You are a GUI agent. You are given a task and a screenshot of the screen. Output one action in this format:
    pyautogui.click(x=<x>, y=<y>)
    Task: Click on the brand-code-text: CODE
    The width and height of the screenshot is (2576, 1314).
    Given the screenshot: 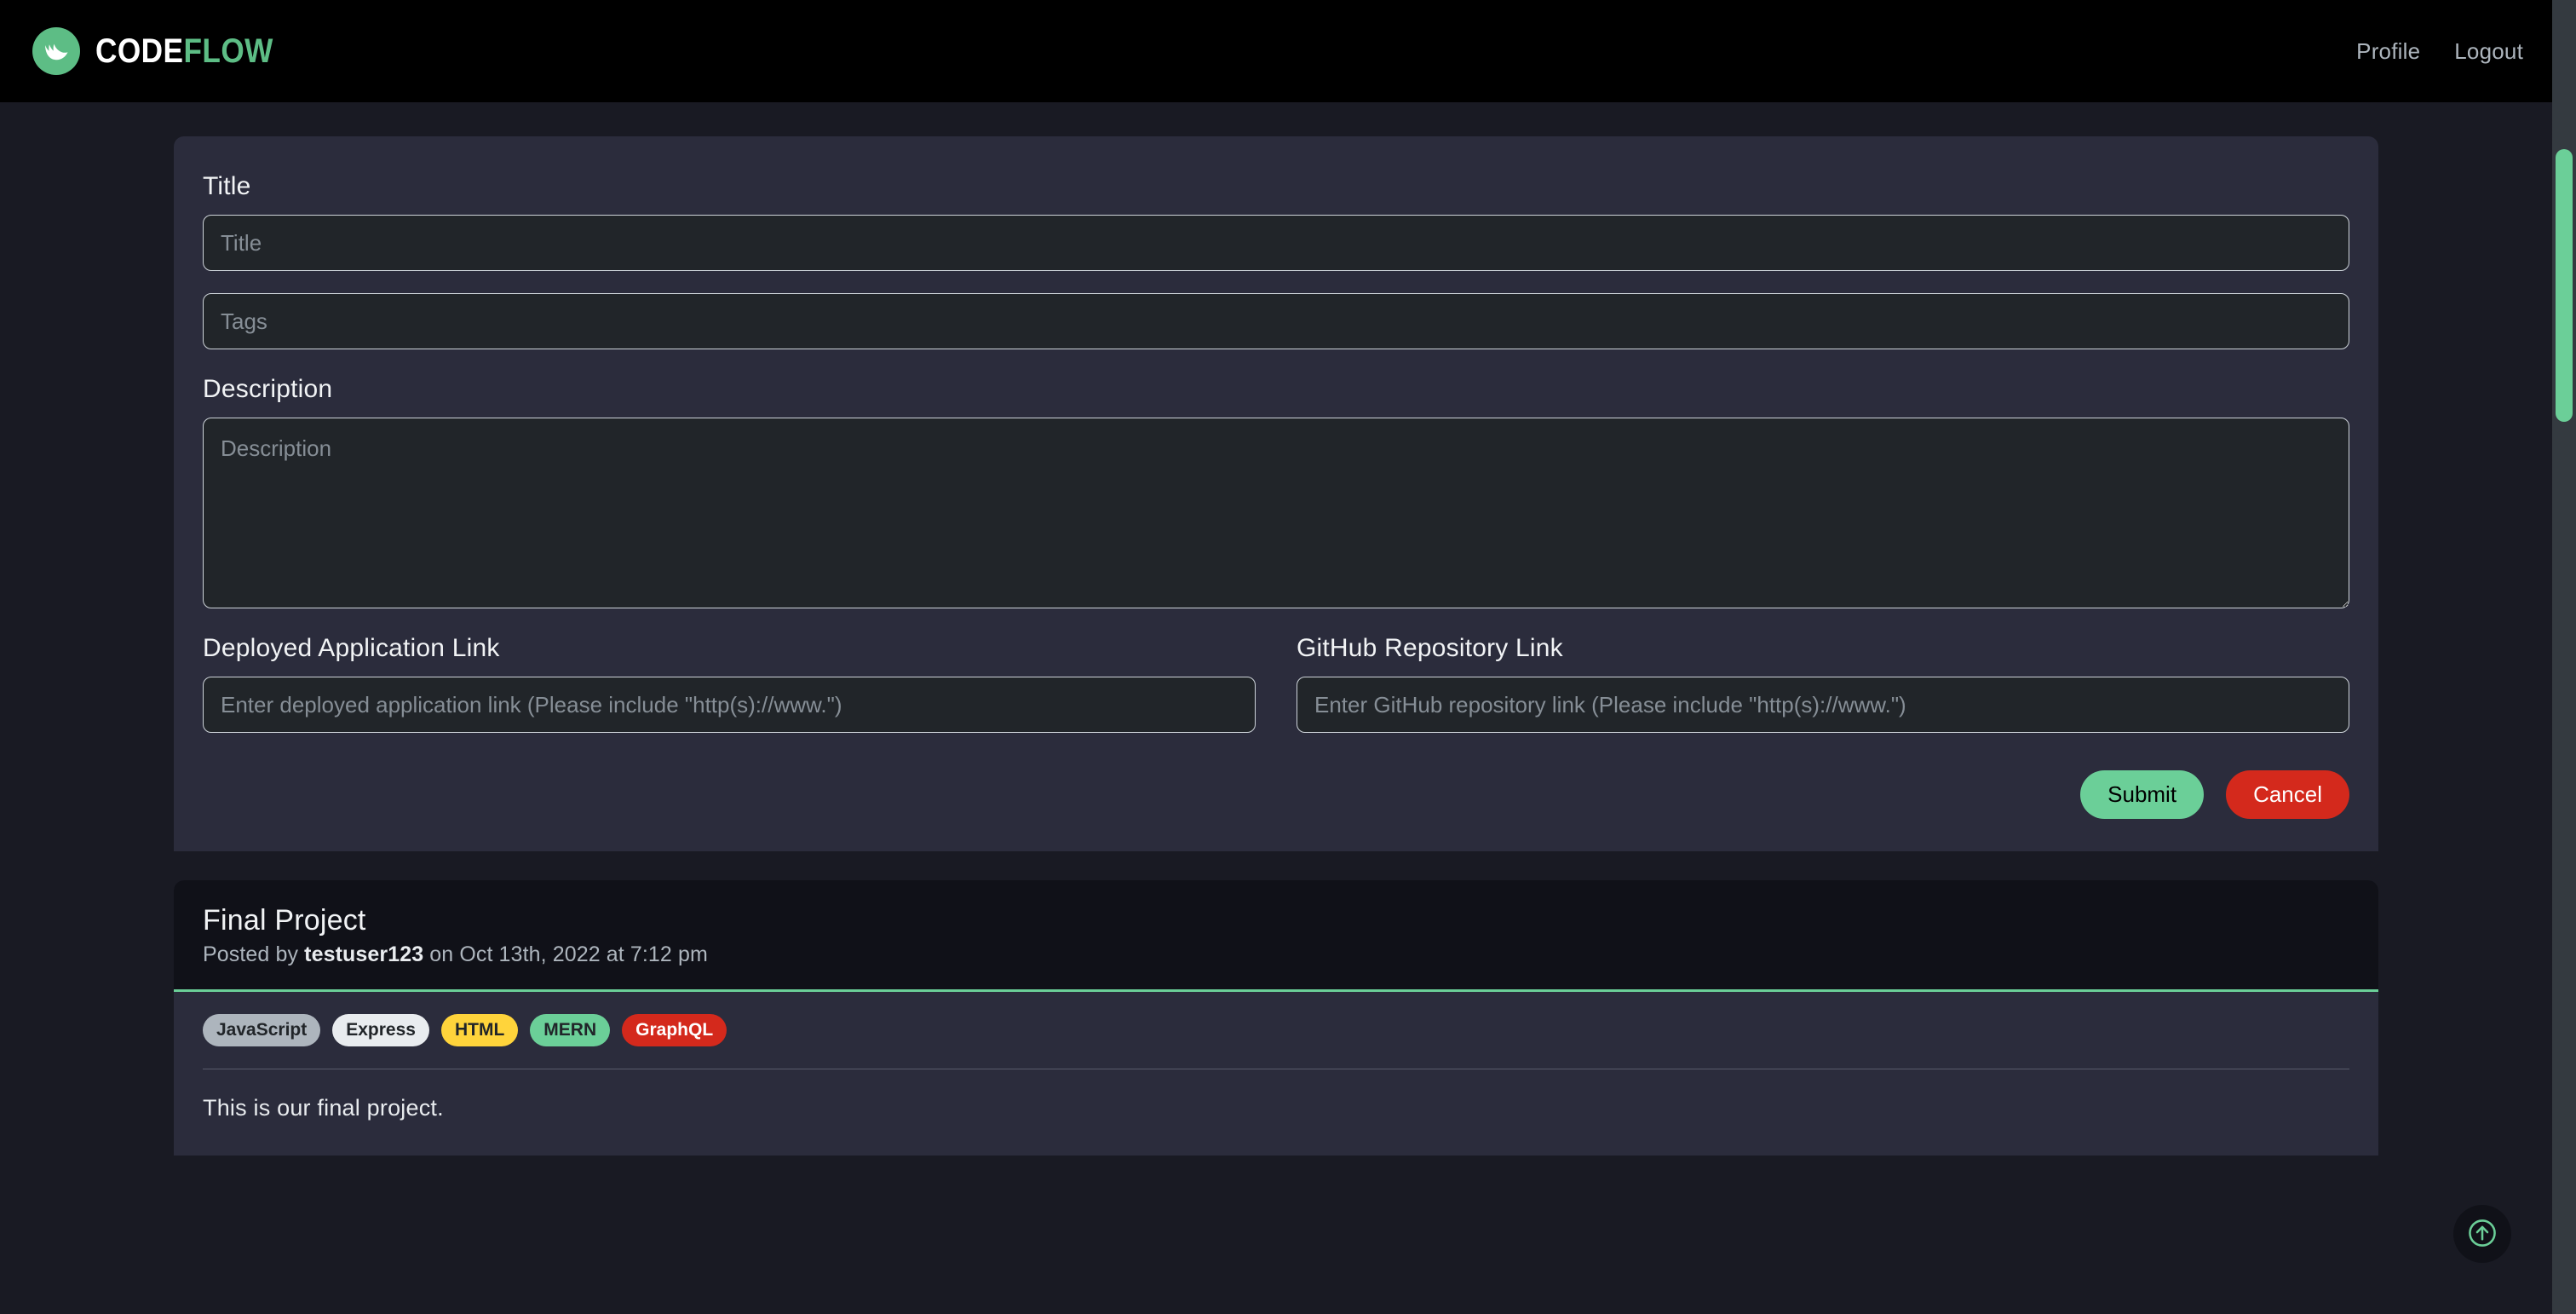 What is the action you would take?
    pyautogui.click(x=139, y=51)
    